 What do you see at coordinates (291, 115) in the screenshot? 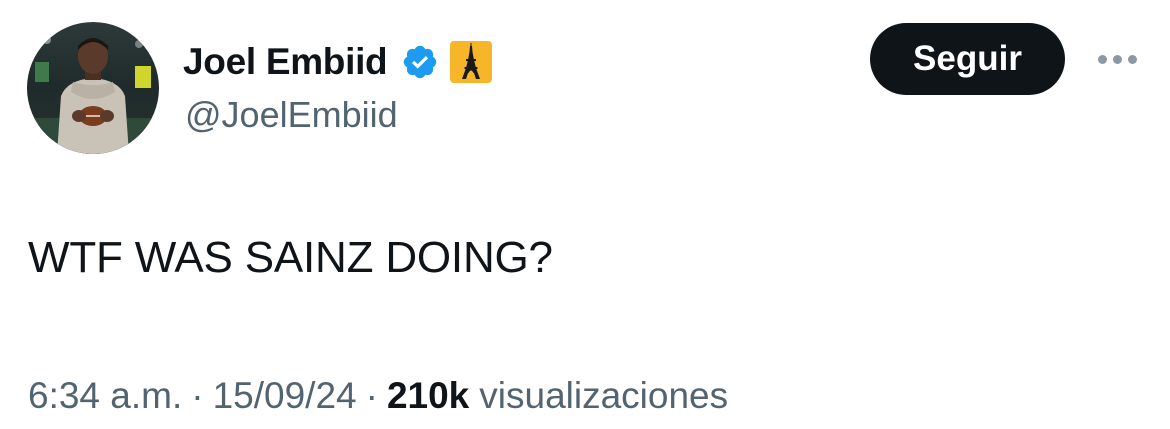
I see `author-handle: @JoelEmbiid` at bounding box center [291, 115].